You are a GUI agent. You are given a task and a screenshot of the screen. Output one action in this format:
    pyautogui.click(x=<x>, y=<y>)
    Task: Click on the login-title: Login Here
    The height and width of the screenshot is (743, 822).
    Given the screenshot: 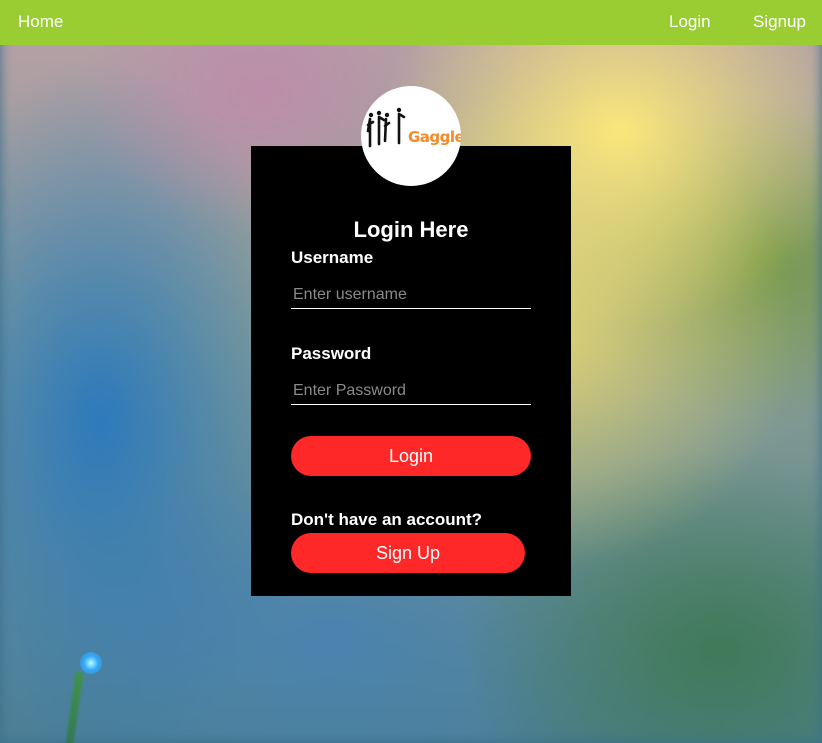 What is the action you would take?
    pyautogui.click(x=411, y=229)
    